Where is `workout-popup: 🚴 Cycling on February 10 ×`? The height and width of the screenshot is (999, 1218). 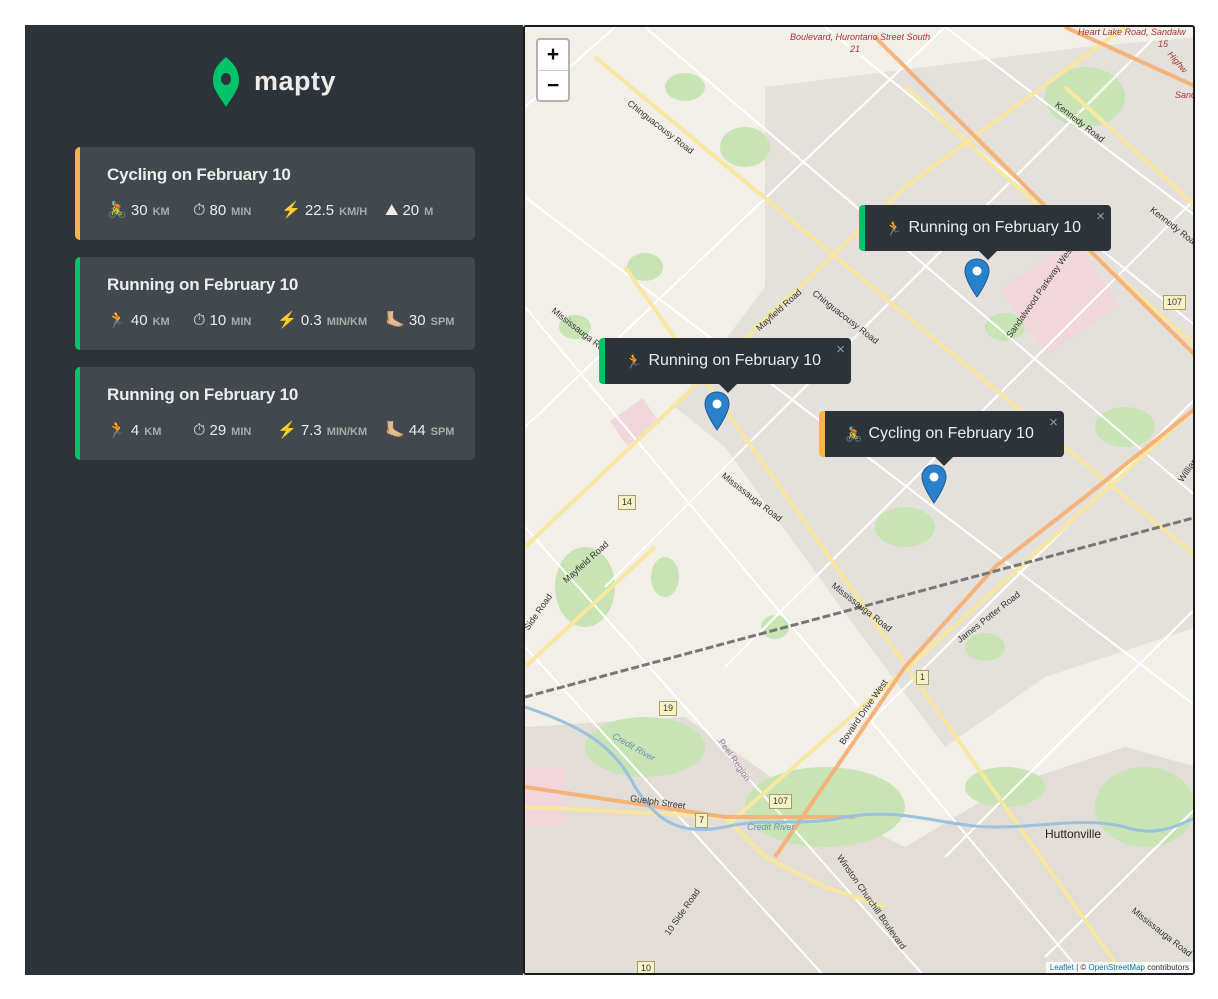 workout-popup: 🚴 Cycling on February 10 × is located at coordinates (941, 438).